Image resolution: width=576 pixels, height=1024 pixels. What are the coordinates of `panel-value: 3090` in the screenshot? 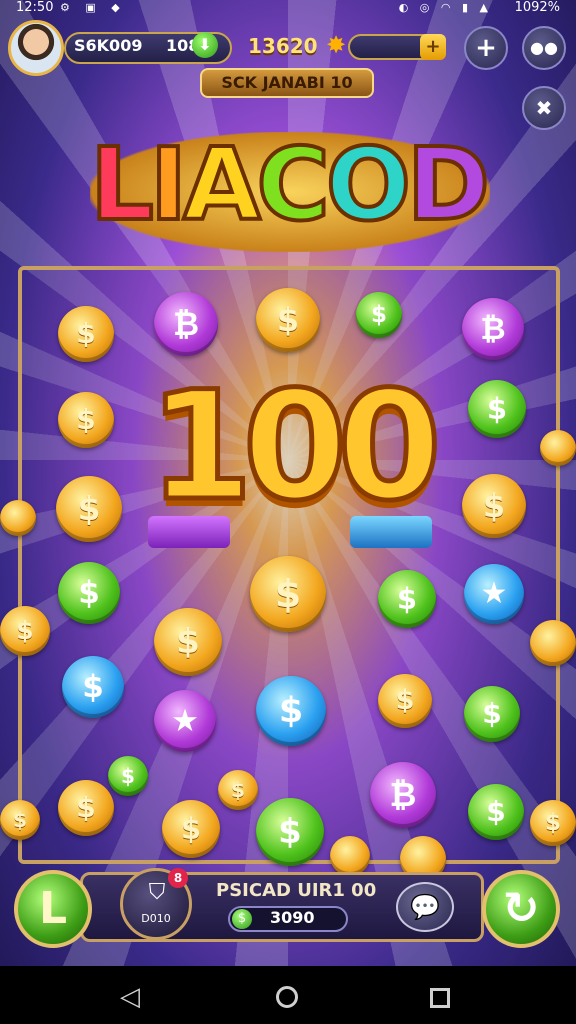 It's located at (292, 917).